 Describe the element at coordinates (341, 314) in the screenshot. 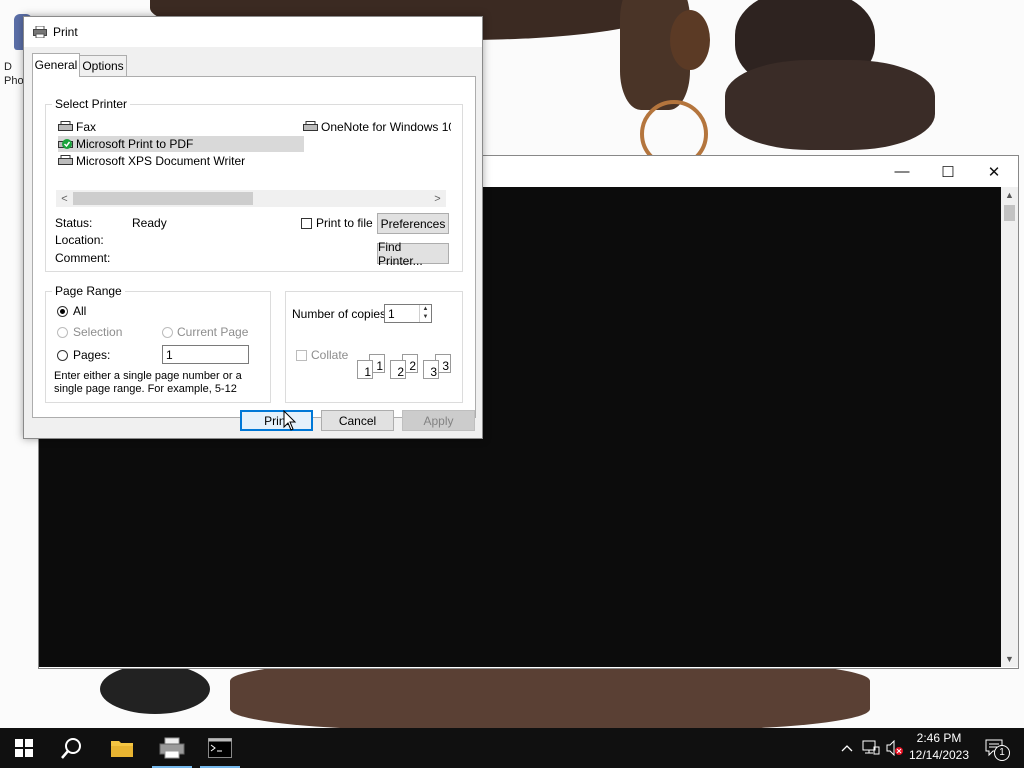

I see `number-of-copies-label: Number of copies:` at that location.